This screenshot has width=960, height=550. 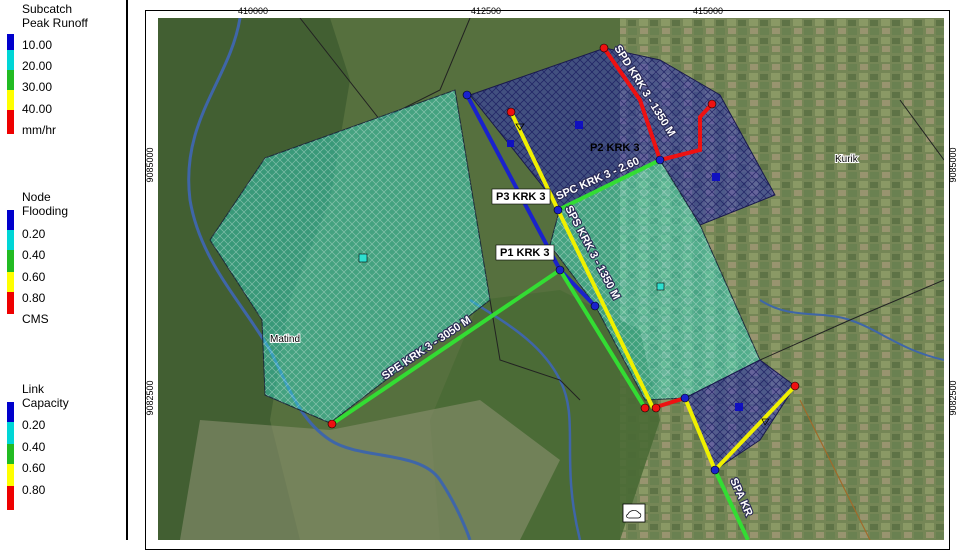 I want to click on legend-tick: 40.00, so click(x=37, y=109).